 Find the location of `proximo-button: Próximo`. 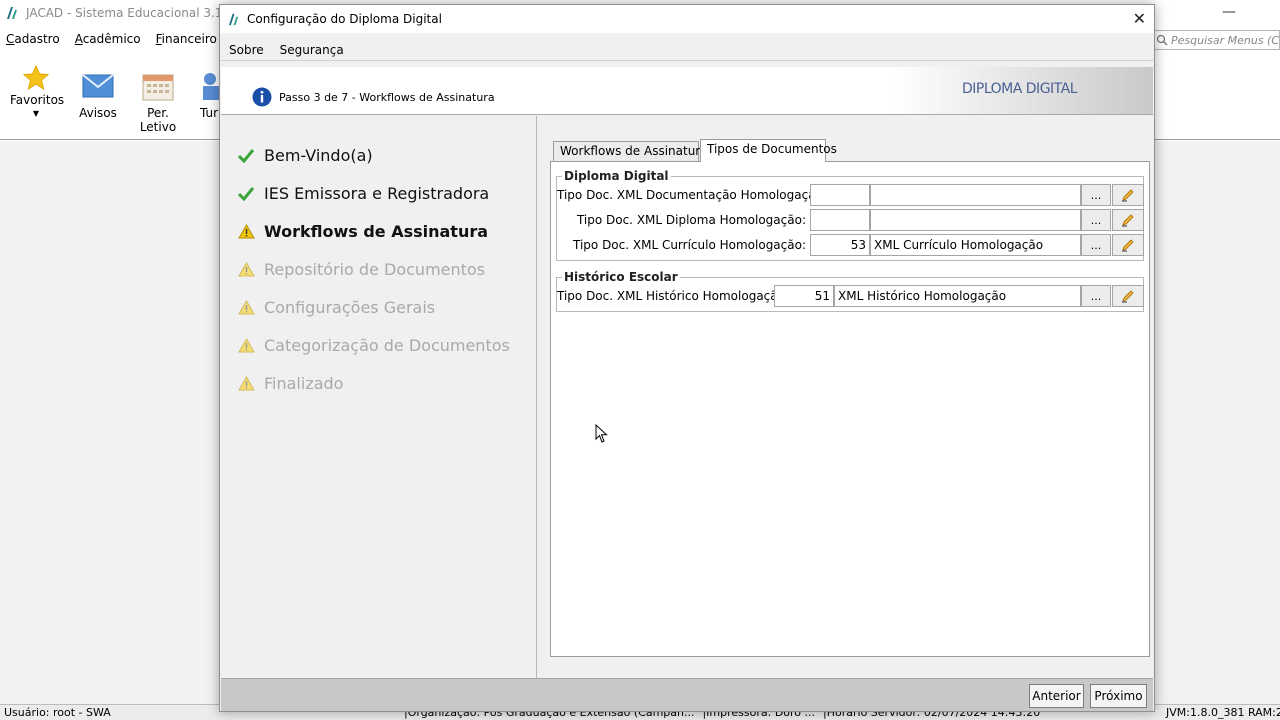

proximo-button: Próximo is located at coordinates (1118, 696).